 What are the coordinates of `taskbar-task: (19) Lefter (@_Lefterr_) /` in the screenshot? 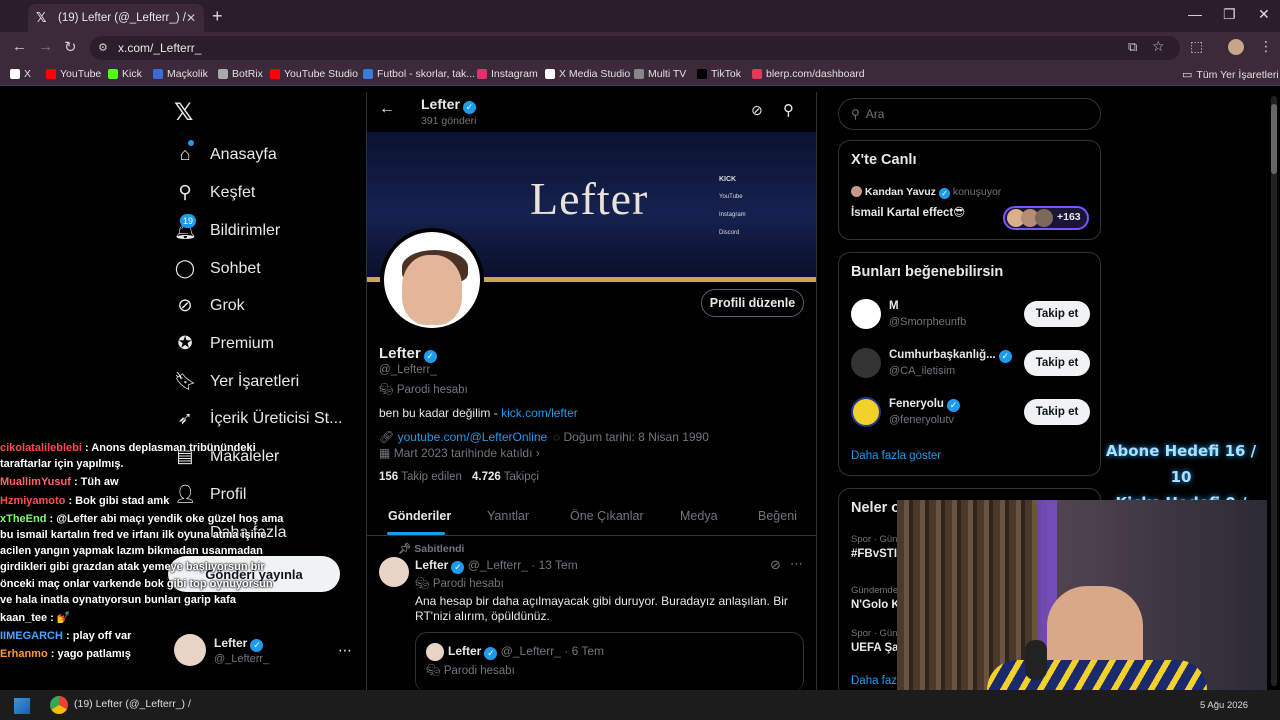 It's located at (132, 704).